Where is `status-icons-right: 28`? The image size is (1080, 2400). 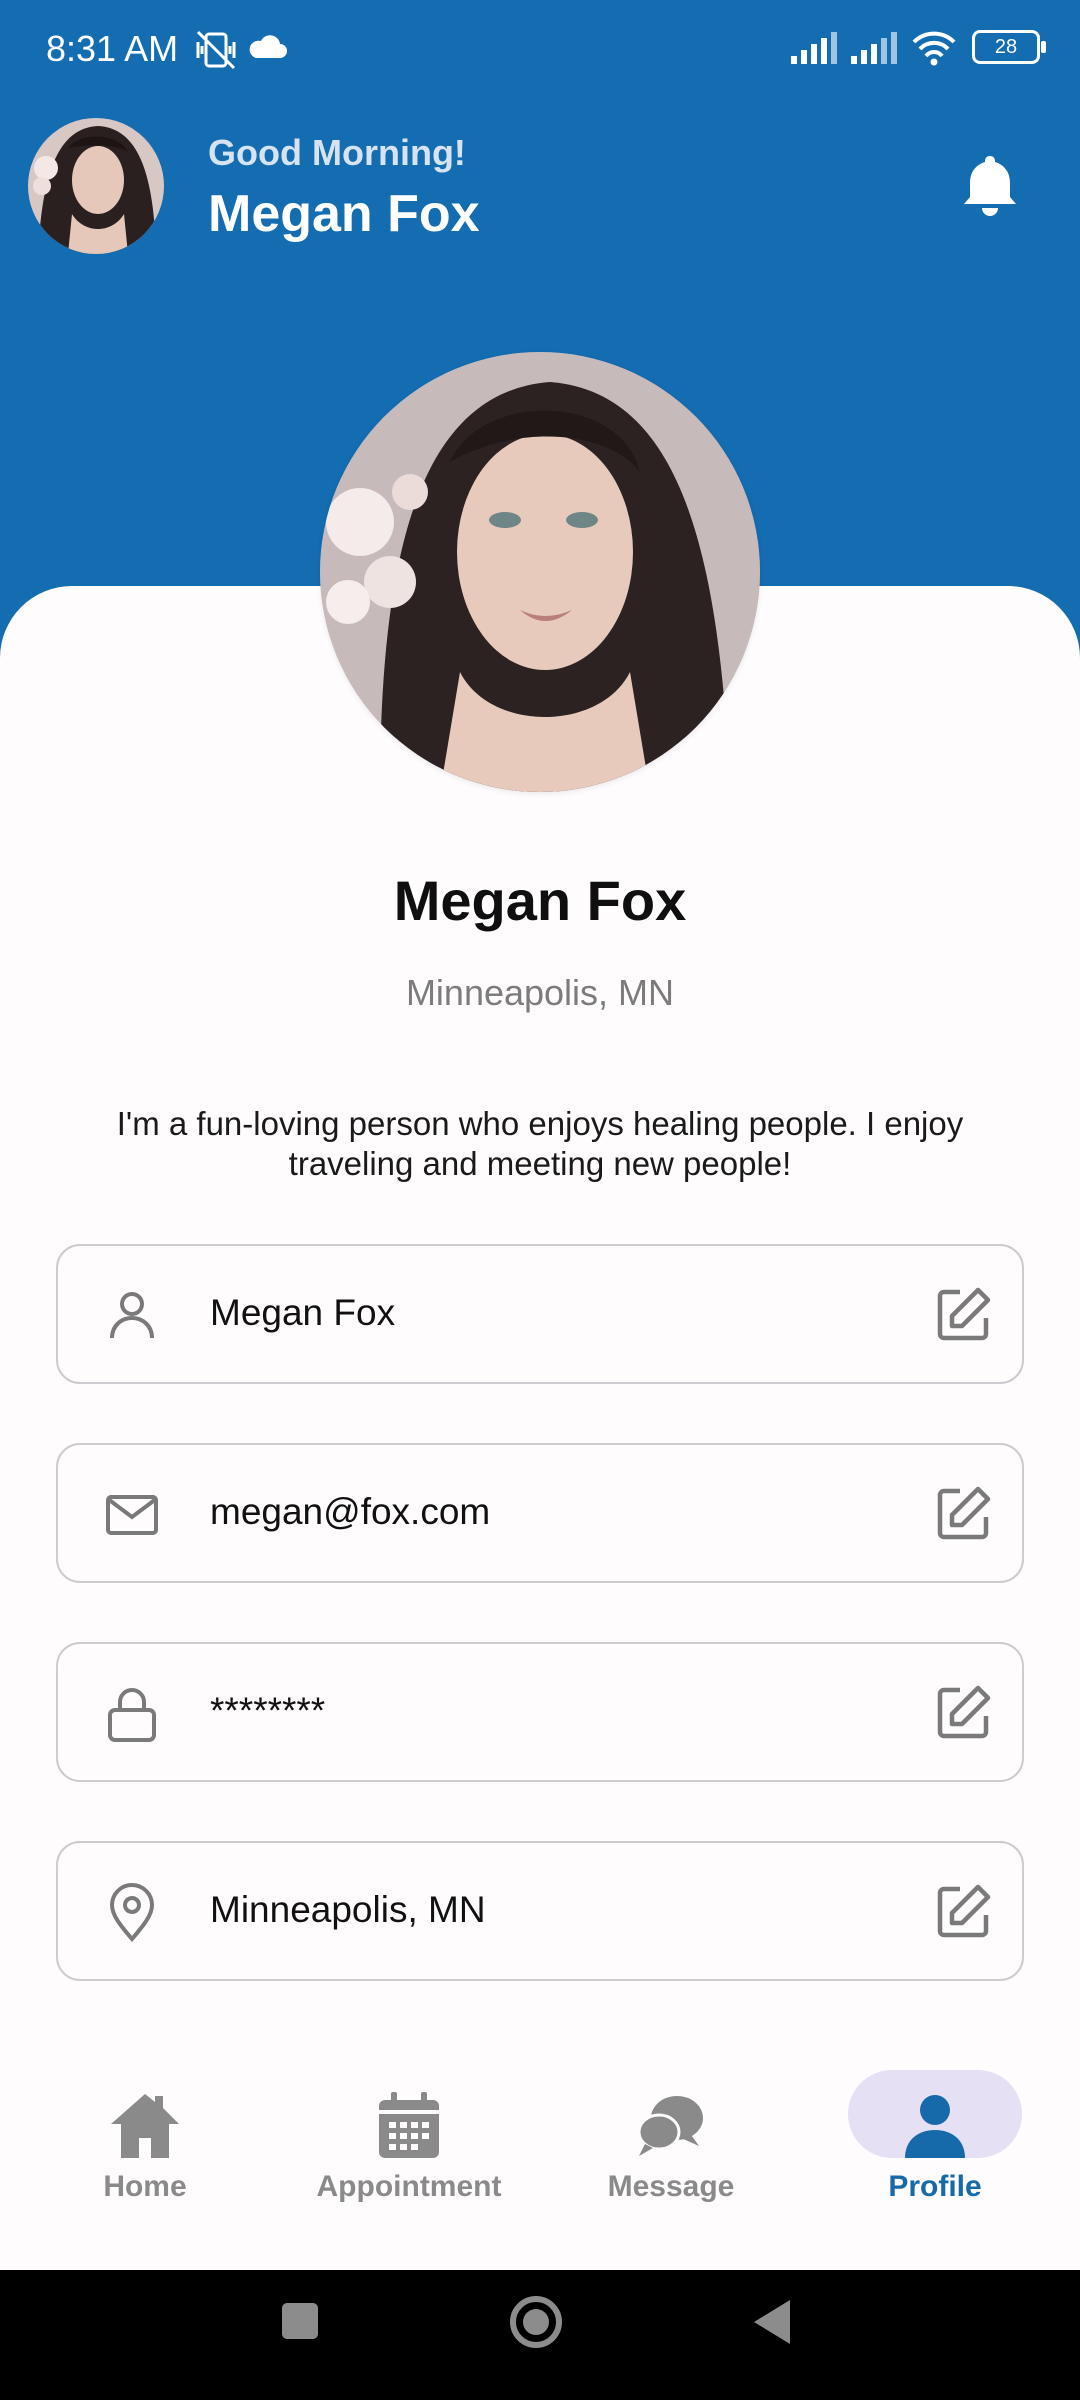 status-icons-right: 28 is located at coordinates (917, 50).